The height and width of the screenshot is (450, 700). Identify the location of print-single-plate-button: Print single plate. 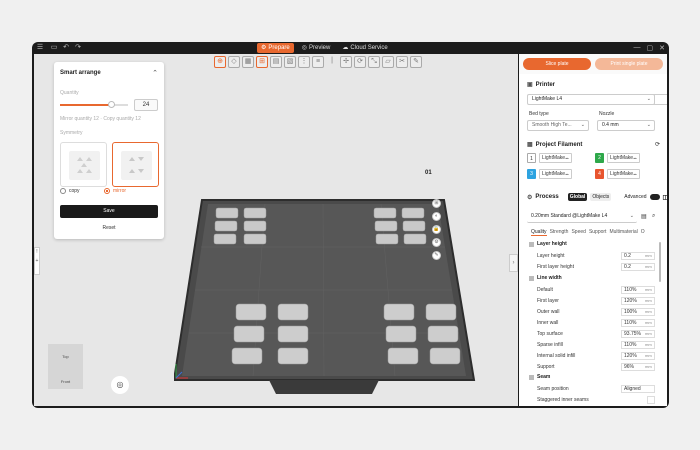
(629, 64).